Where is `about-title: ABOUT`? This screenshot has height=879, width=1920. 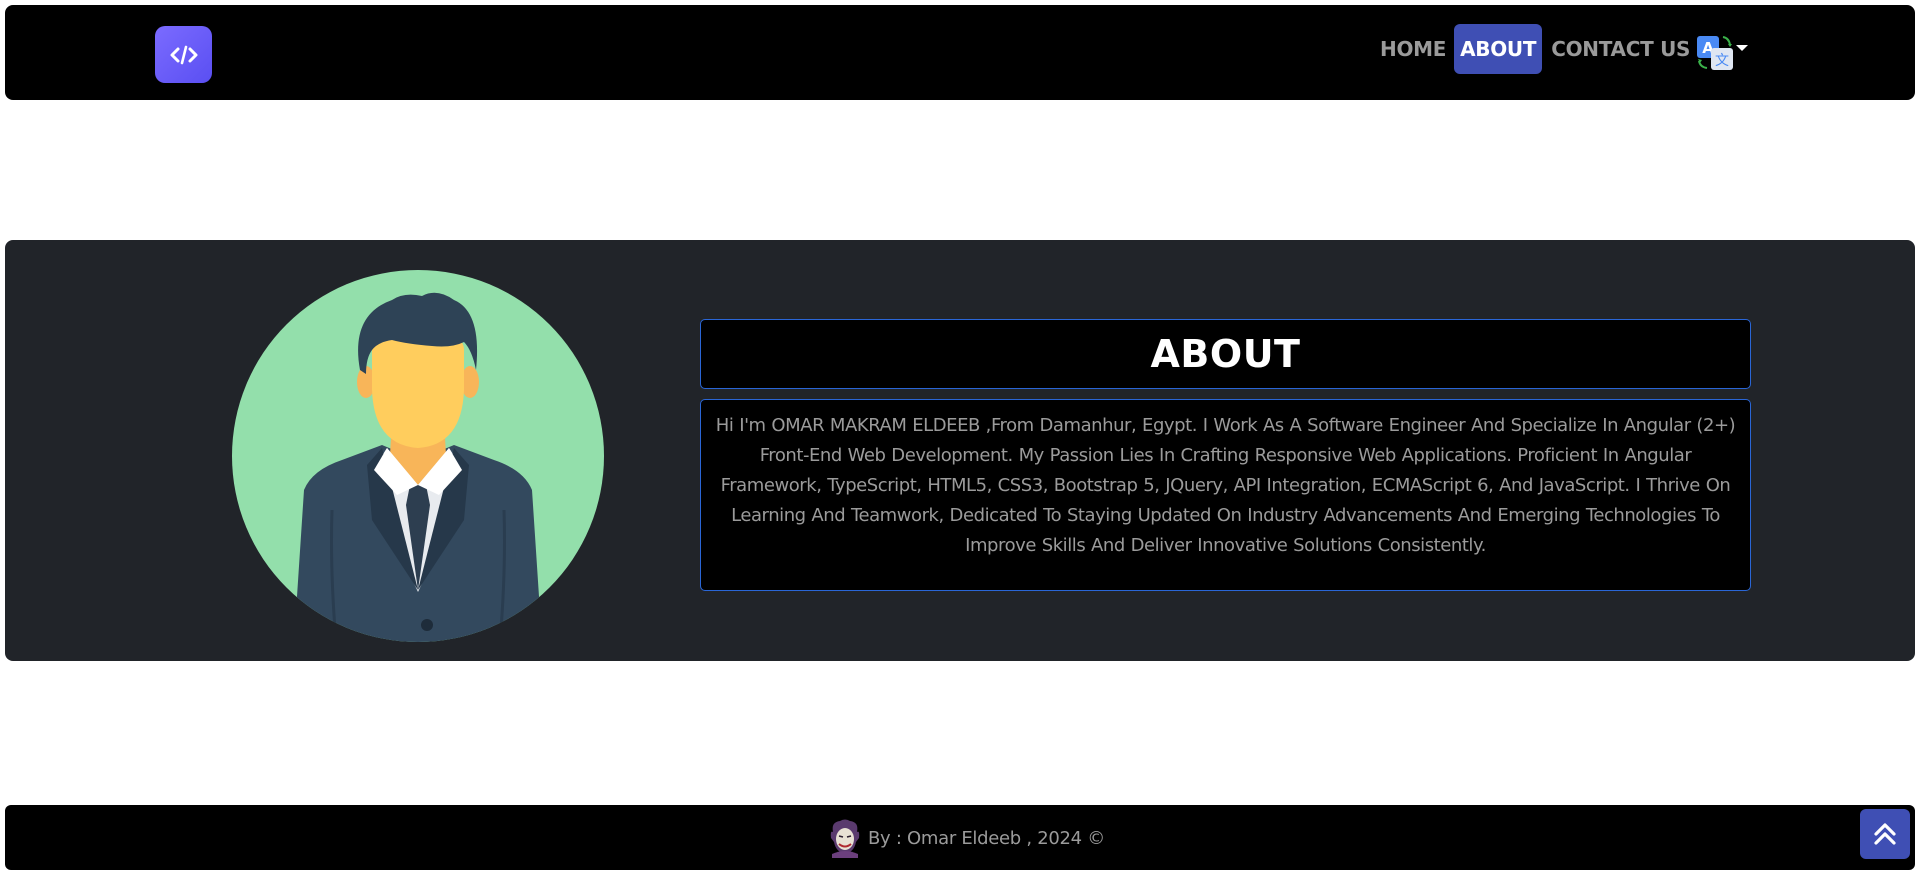
about-title: ABOUT is located at coordinates (1225, 354).